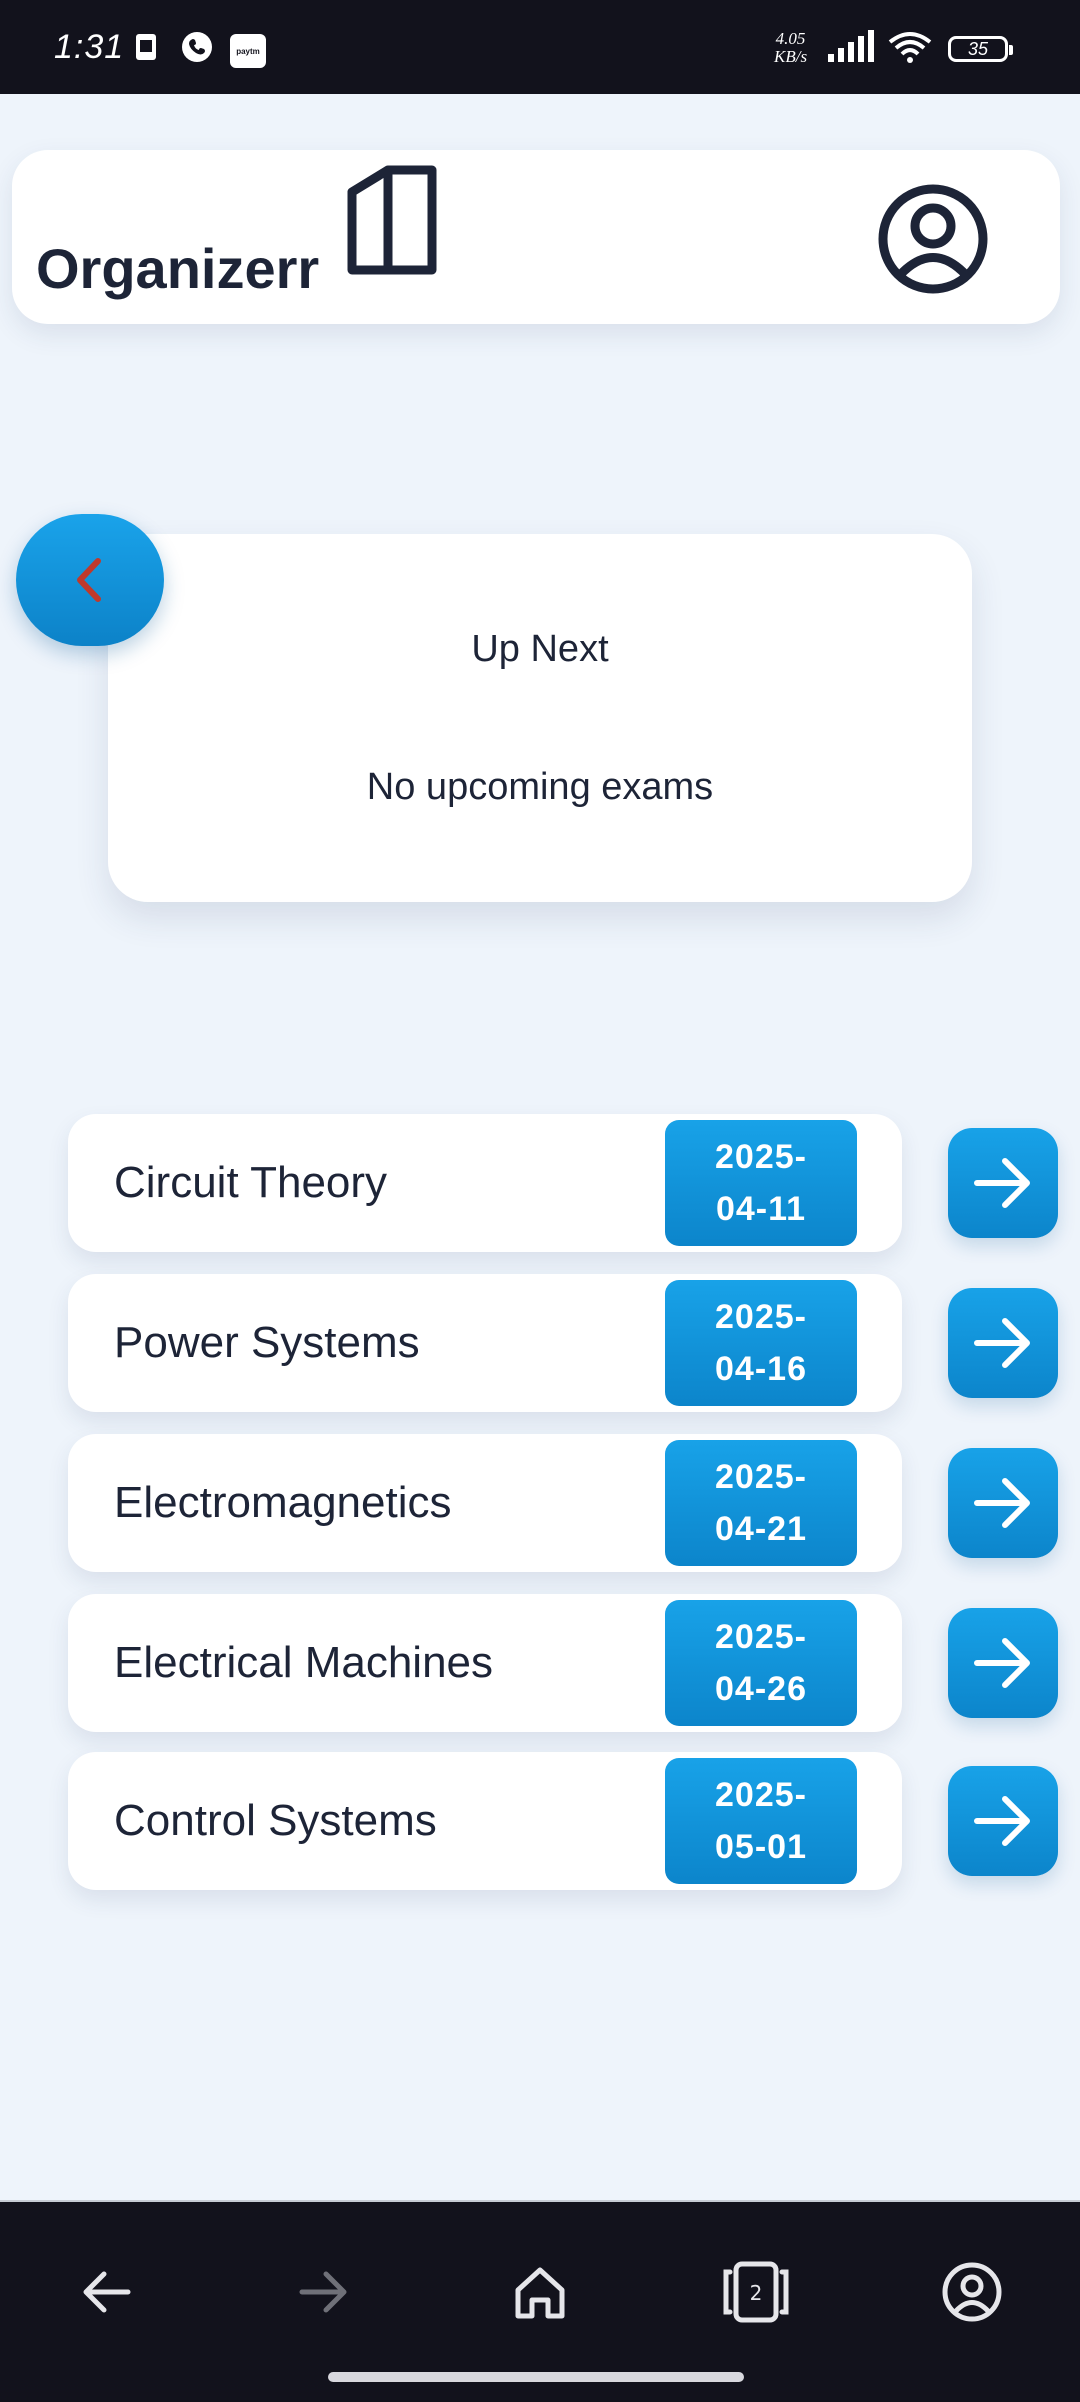 The image size is (1080, 2402). What do you see at coordinates (178, 268) in the screenshot?
I see `app-title: Organizerr` at bounding box center [178, 268].